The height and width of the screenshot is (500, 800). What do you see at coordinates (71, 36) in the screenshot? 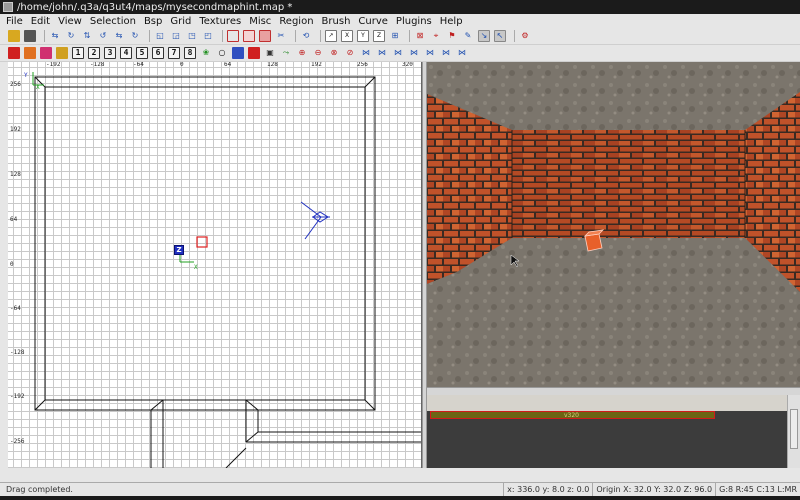
I see `rotate-x-icon: ↻` at bounding box center [71, 36].